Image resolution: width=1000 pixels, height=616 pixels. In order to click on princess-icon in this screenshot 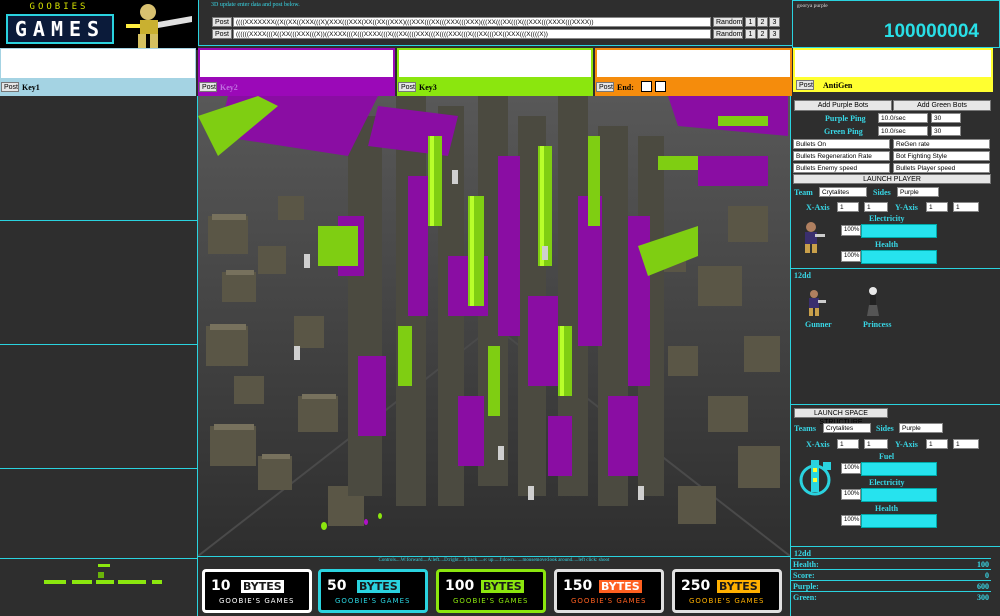, I will do `click(873, 301)`.